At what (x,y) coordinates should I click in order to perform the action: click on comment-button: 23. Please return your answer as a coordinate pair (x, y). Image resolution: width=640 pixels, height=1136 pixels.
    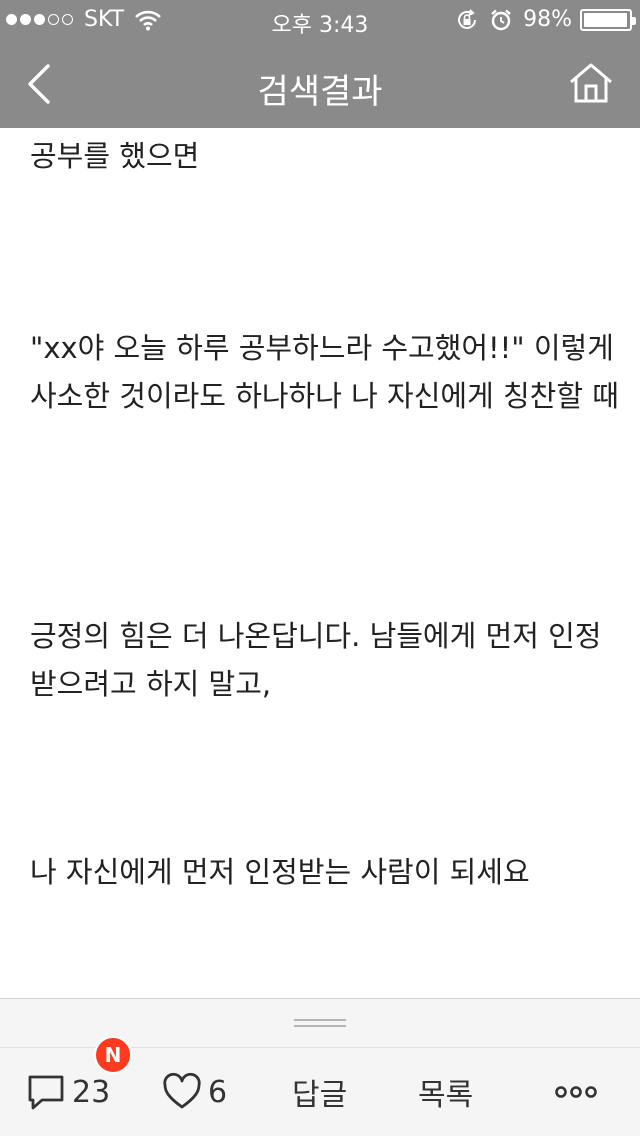
    Looking at the image, I should click on (68, 1092).